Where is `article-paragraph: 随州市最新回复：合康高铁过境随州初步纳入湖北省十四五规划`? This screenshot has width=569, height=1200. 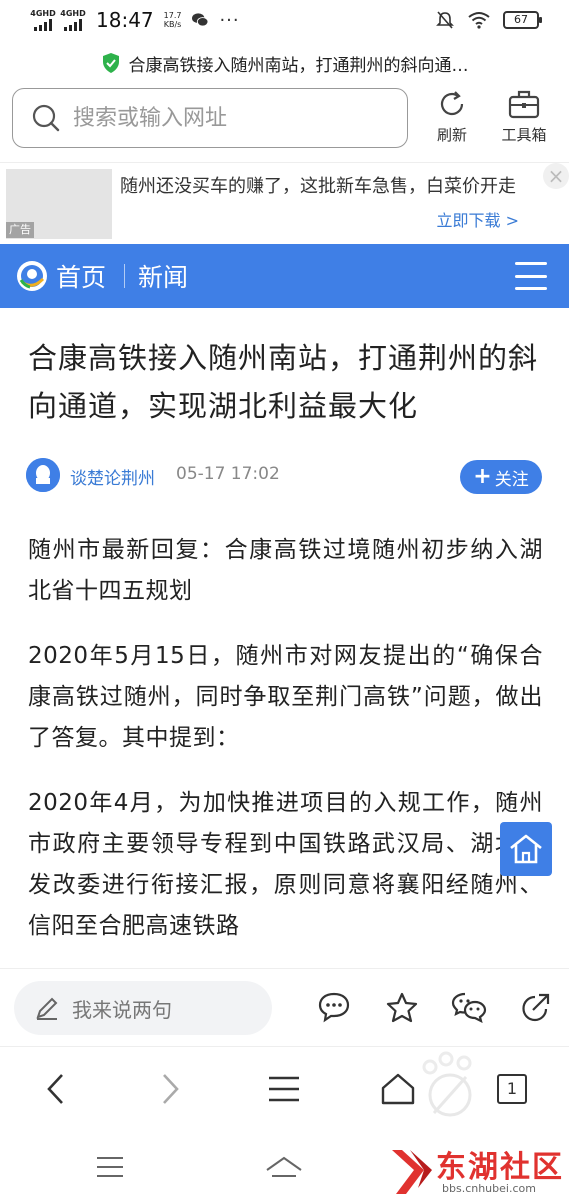
article-paragraph: 随州市最新回复：合康高铁过境随州初步纳入湖北省十四五规划 is located at coordinates (285, 570).